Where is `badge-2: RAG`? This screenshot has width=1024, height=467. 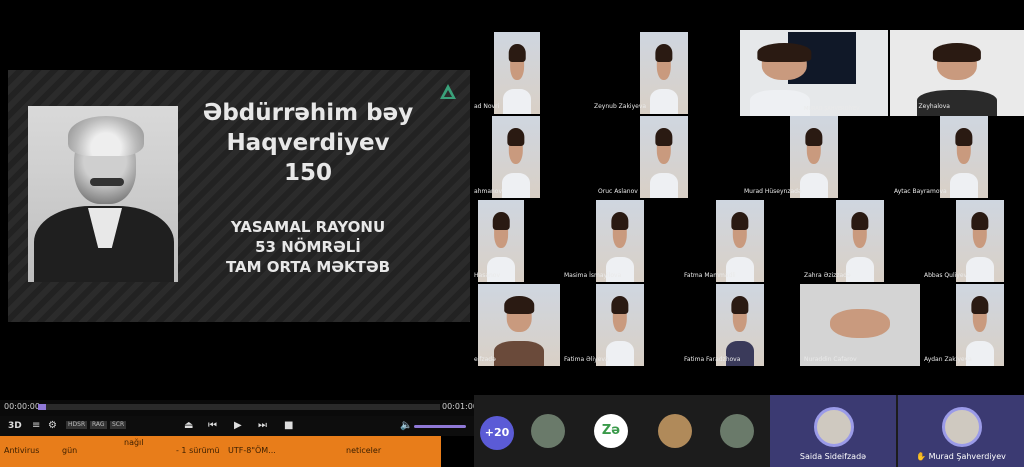 badge-2: RAG is located at coordinates (98, 425).